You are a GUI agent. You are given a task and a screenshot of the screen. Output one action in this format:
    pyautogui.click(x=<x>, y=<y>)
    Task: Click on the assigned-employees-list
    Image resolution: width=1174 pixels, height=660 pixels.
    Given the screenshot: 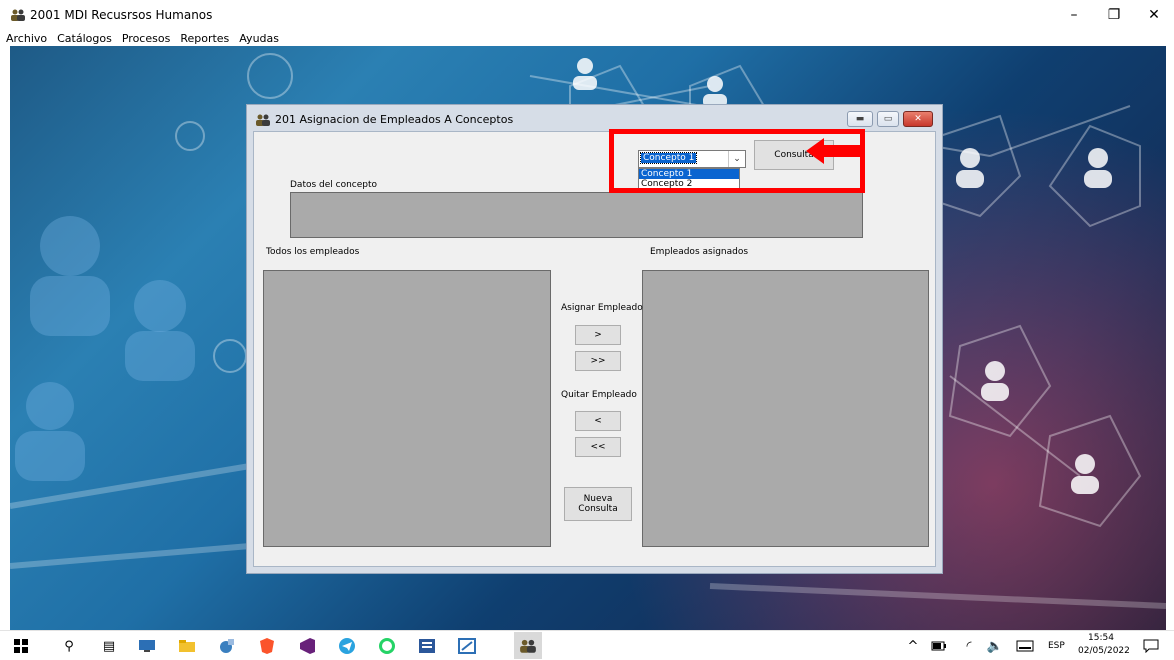 What is the action you would take?
    pyautogui.click(x=785, y=408)
    